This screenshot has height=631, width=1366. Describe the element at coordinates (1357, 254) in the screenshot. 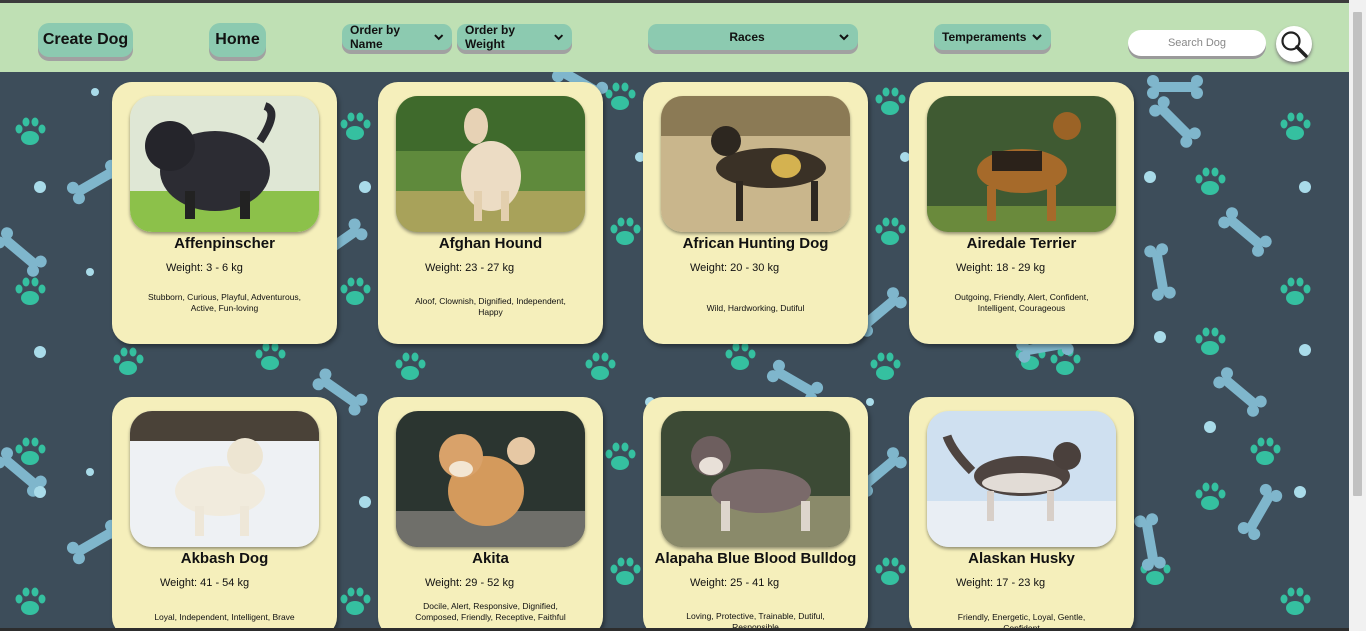

I see `scrollbar-thumb` at that location.